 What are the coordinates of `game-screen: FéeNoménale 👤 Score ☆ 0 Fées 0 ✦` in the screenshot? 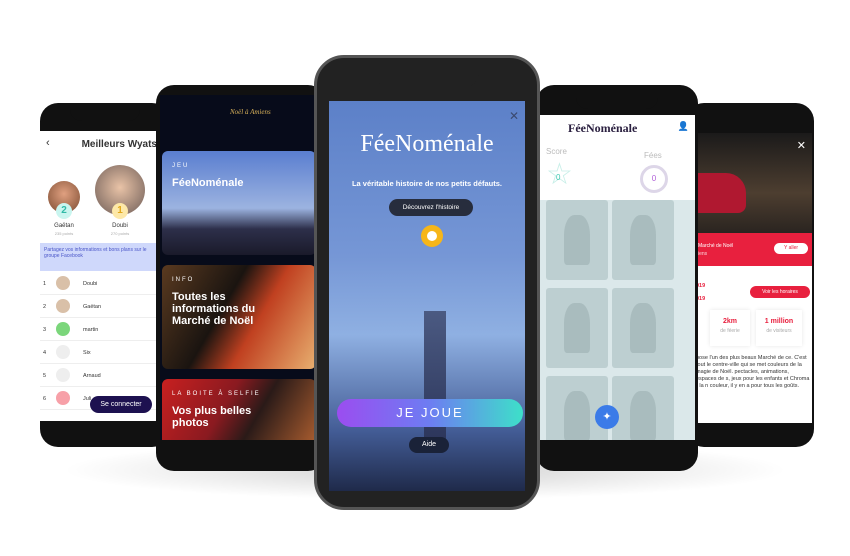 It's located at (617, 277).